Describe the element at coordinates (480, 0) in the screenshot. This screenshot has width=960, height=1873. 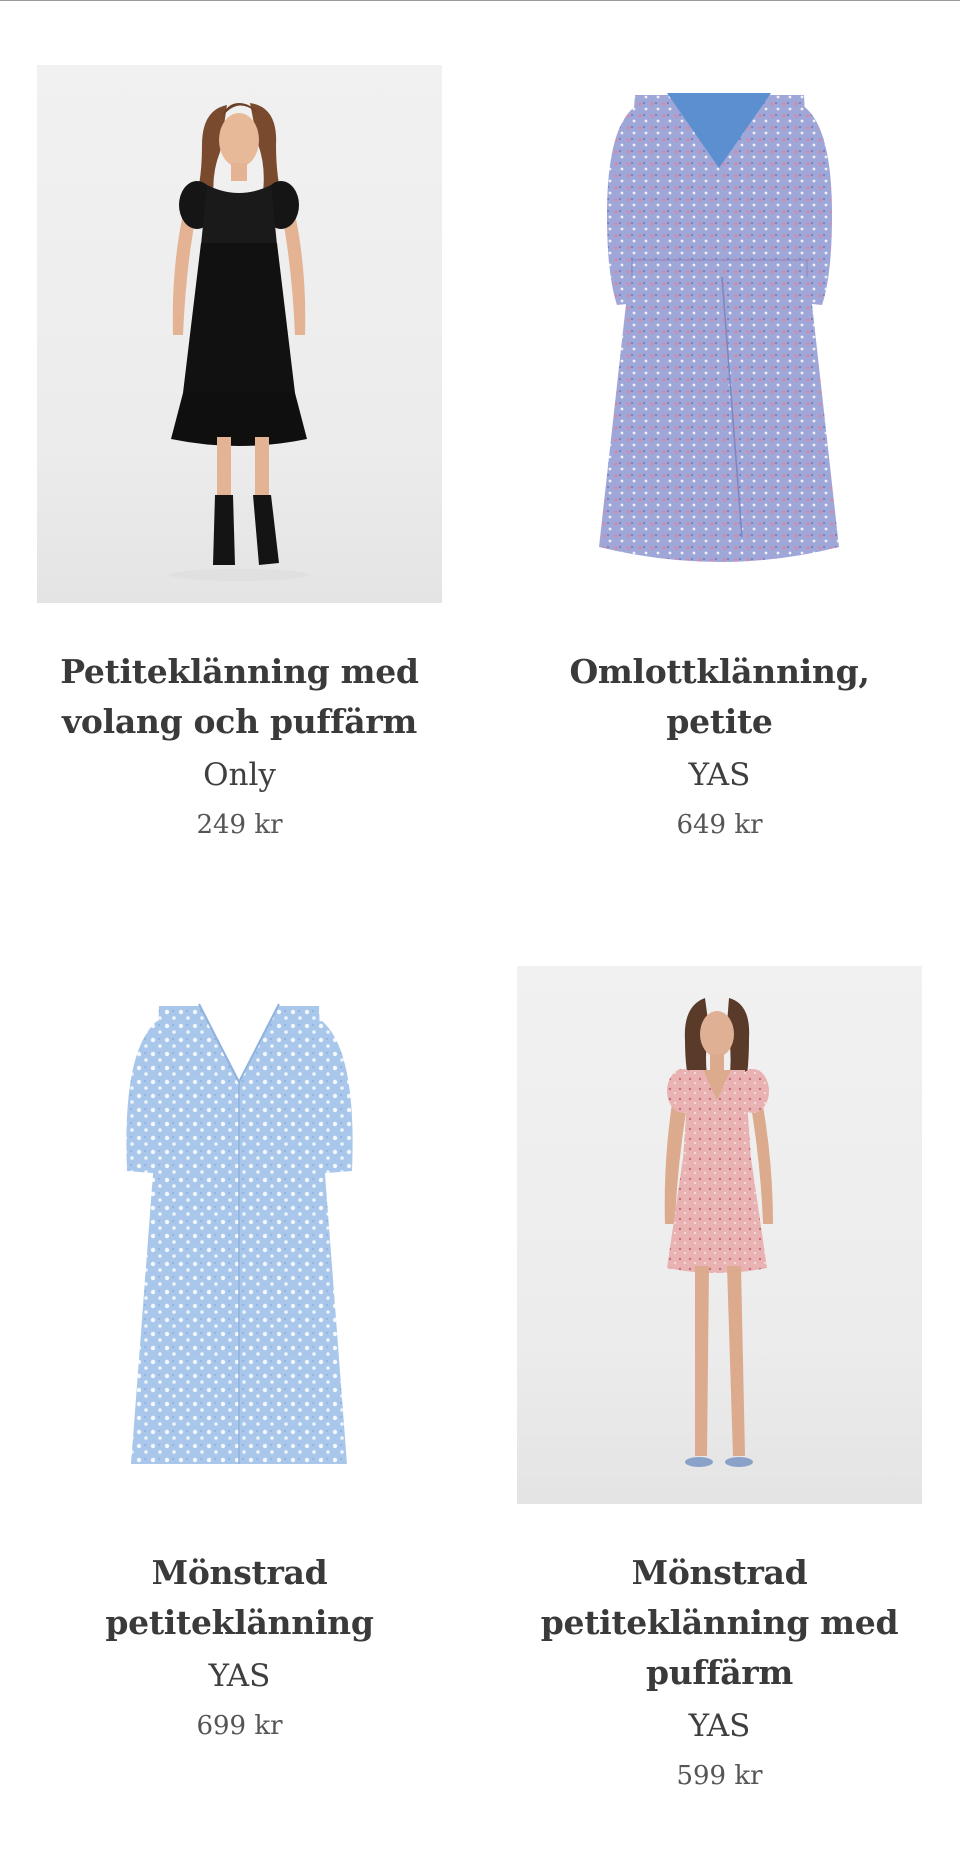
I see `top-divider` at that location.